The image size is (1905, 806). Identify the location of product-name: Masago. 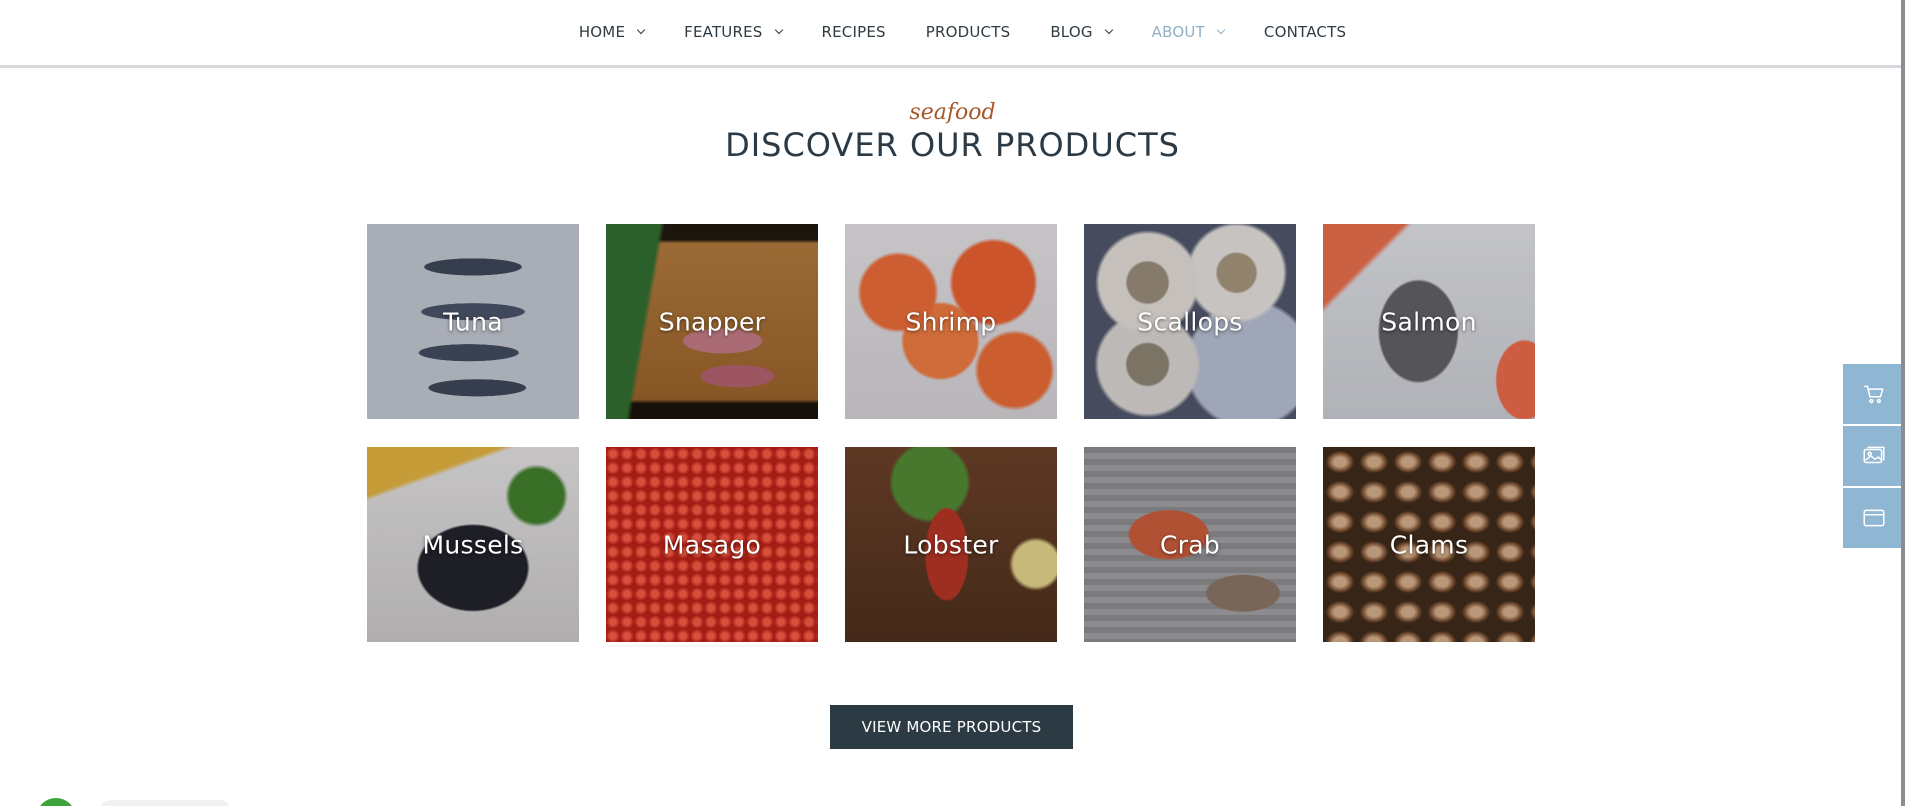
(712, 544).